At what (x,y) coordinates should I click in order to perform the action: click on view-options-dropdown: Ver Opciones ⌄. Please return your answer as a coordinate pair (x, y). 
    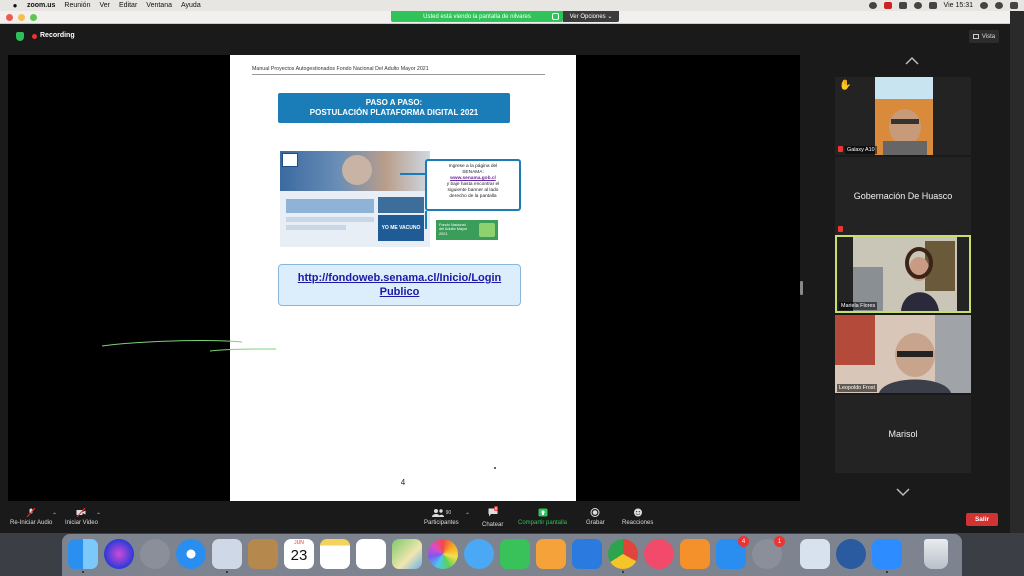
    Looking at the image, I should click on (591, 16).